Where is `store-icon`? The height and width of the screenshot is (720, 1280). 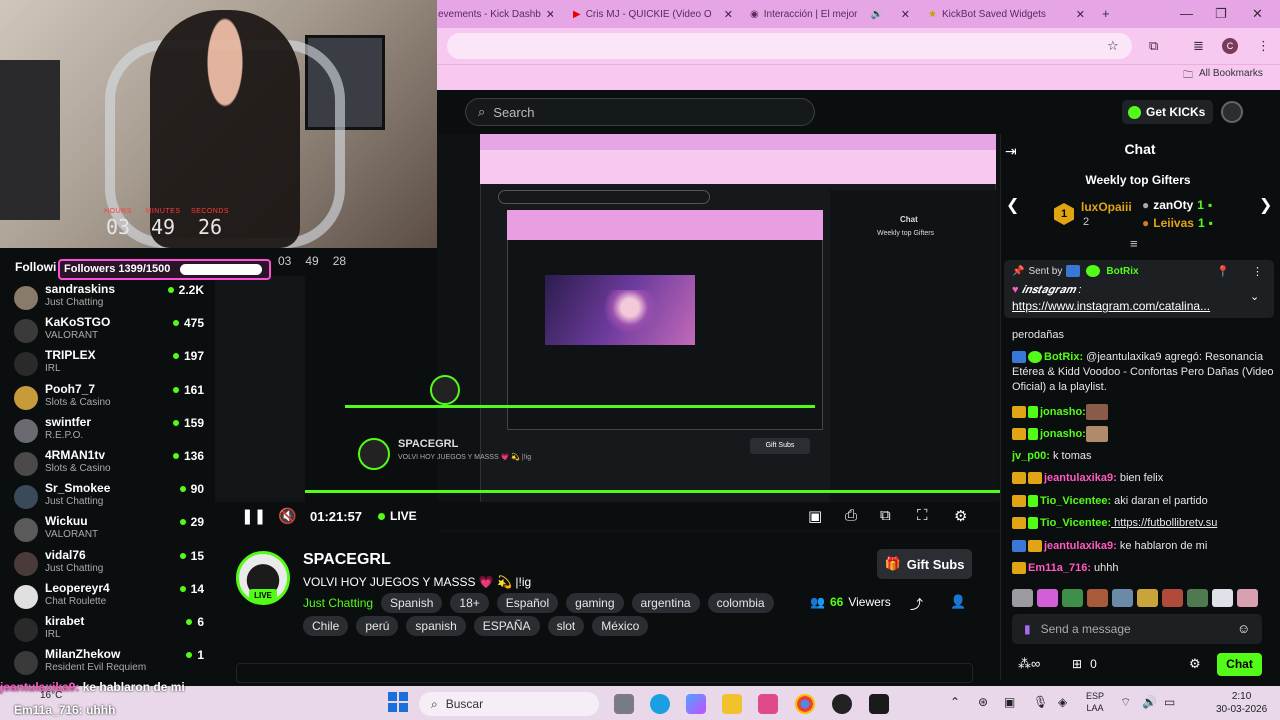
store-icon is located at coordinates (768, 704).